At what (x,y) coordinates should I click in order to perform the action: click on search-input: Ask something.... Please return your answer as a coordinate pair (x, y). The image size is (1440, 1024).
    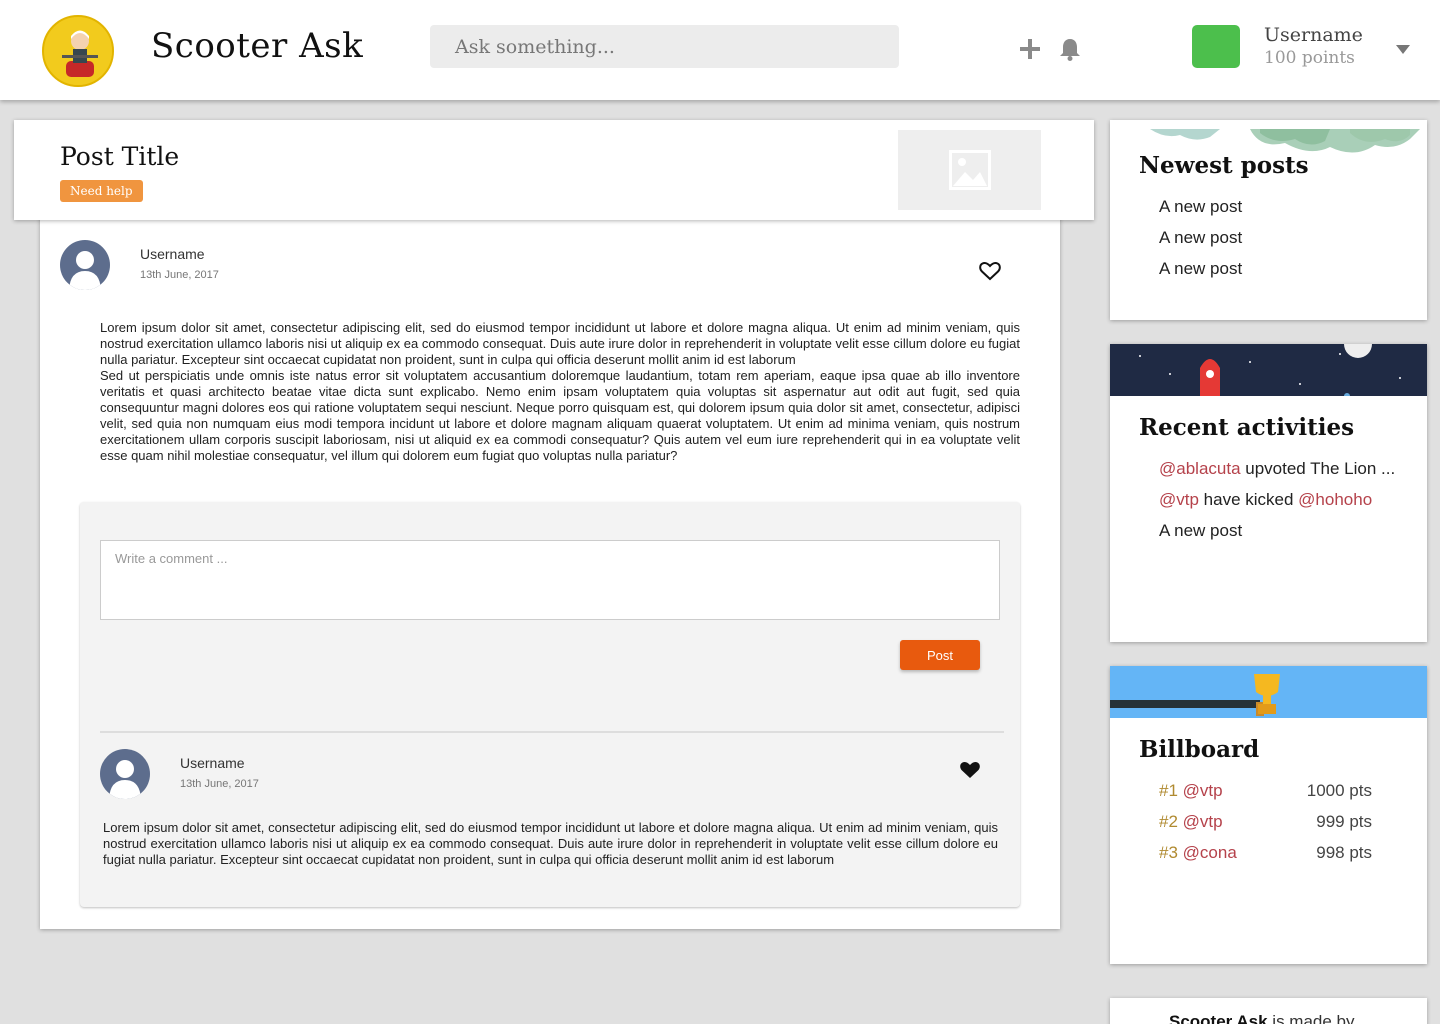
    Looking at the image, I should click on (664, 46).